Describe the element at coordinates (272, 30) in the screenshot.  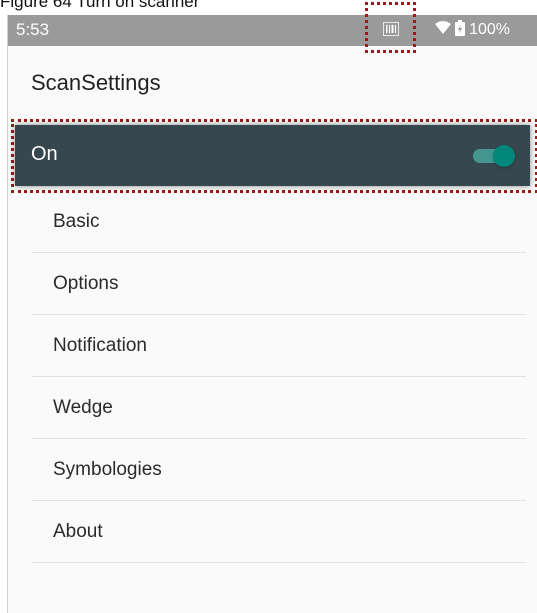
I see `status-bar: 5:53 100%` at that location.